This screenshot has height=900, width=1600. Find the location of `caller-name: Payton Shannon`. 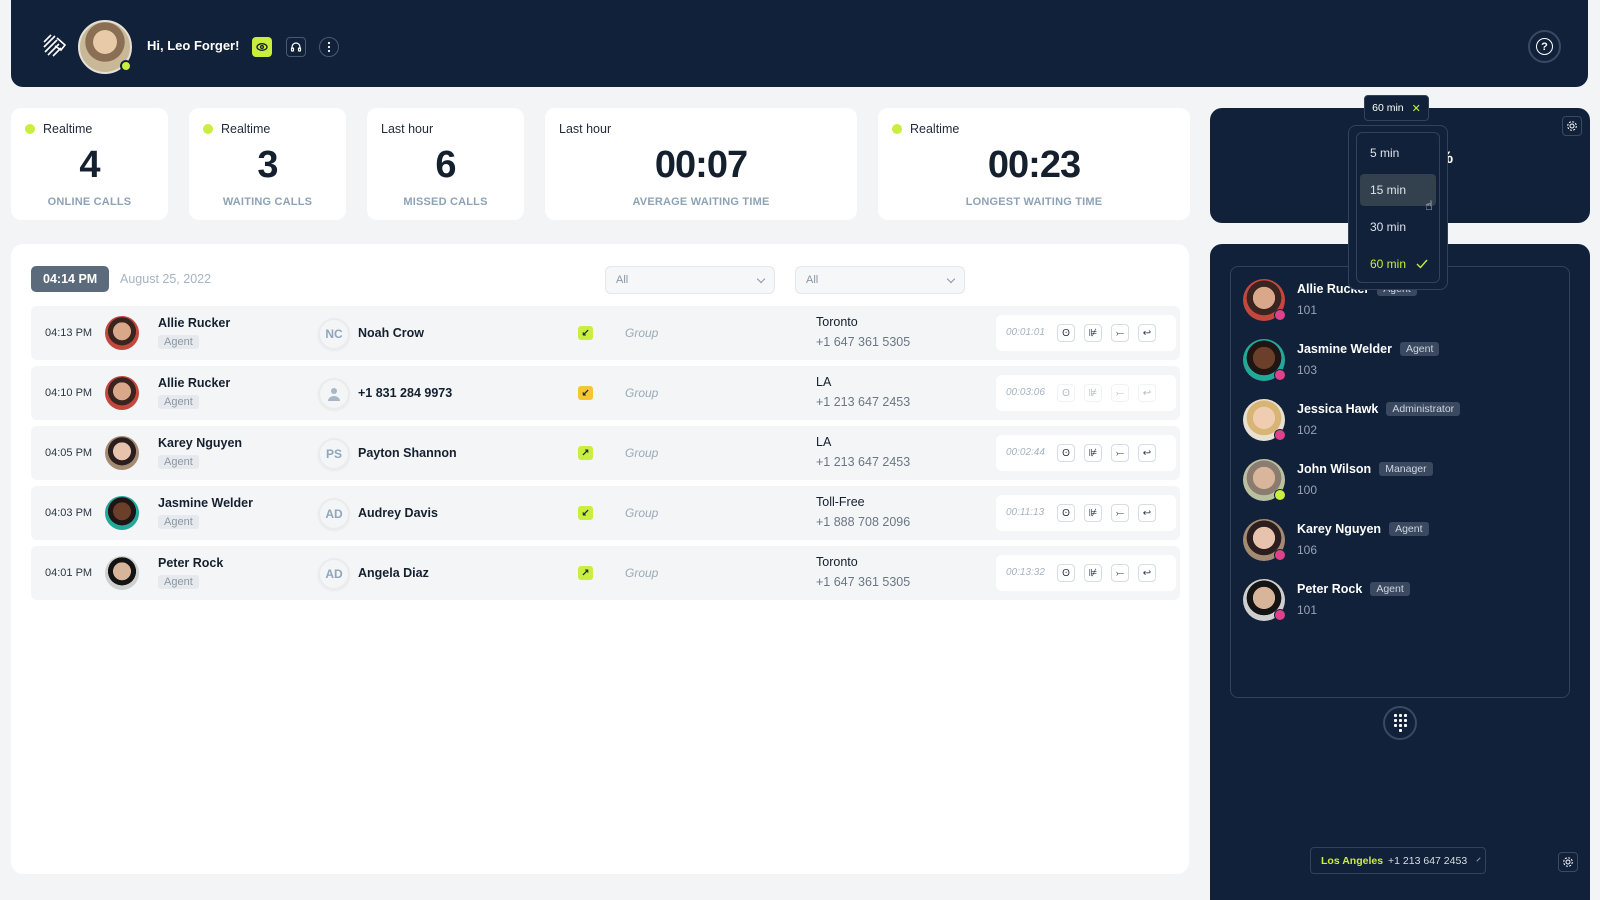

caller-name: Payton Shannon is located at coordinates (407, 453).